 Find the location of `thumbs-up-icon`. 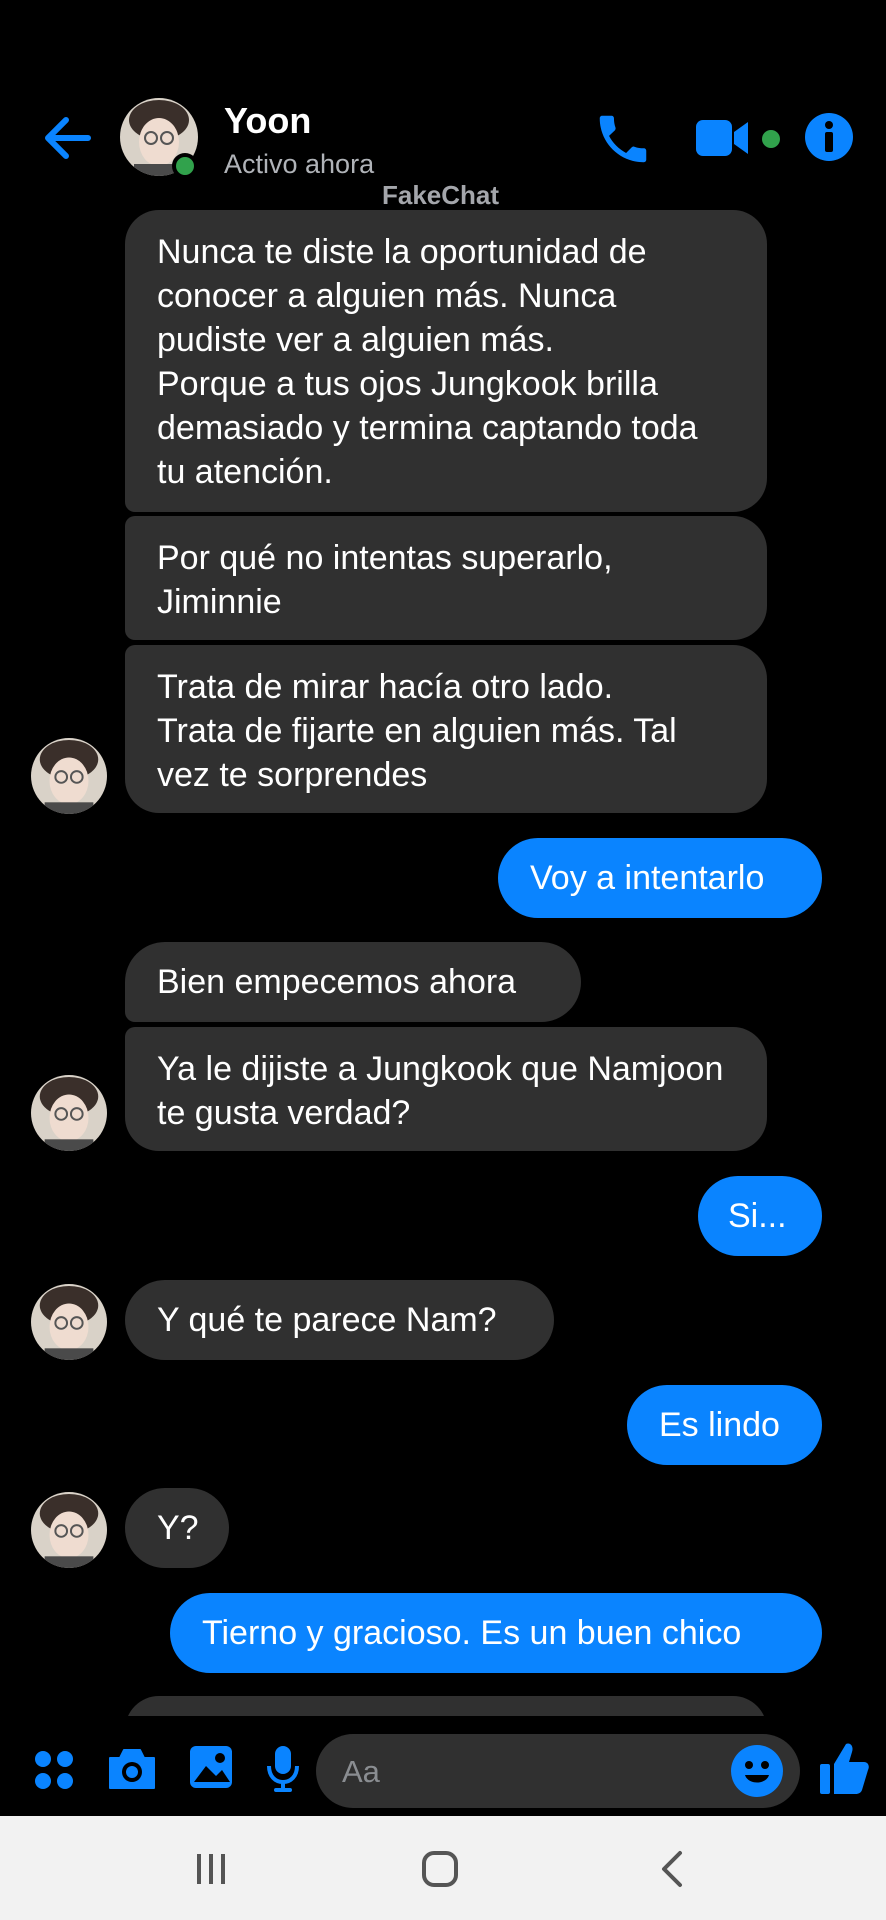

thumbs-up-icon is located at coordinates (844, 1768).